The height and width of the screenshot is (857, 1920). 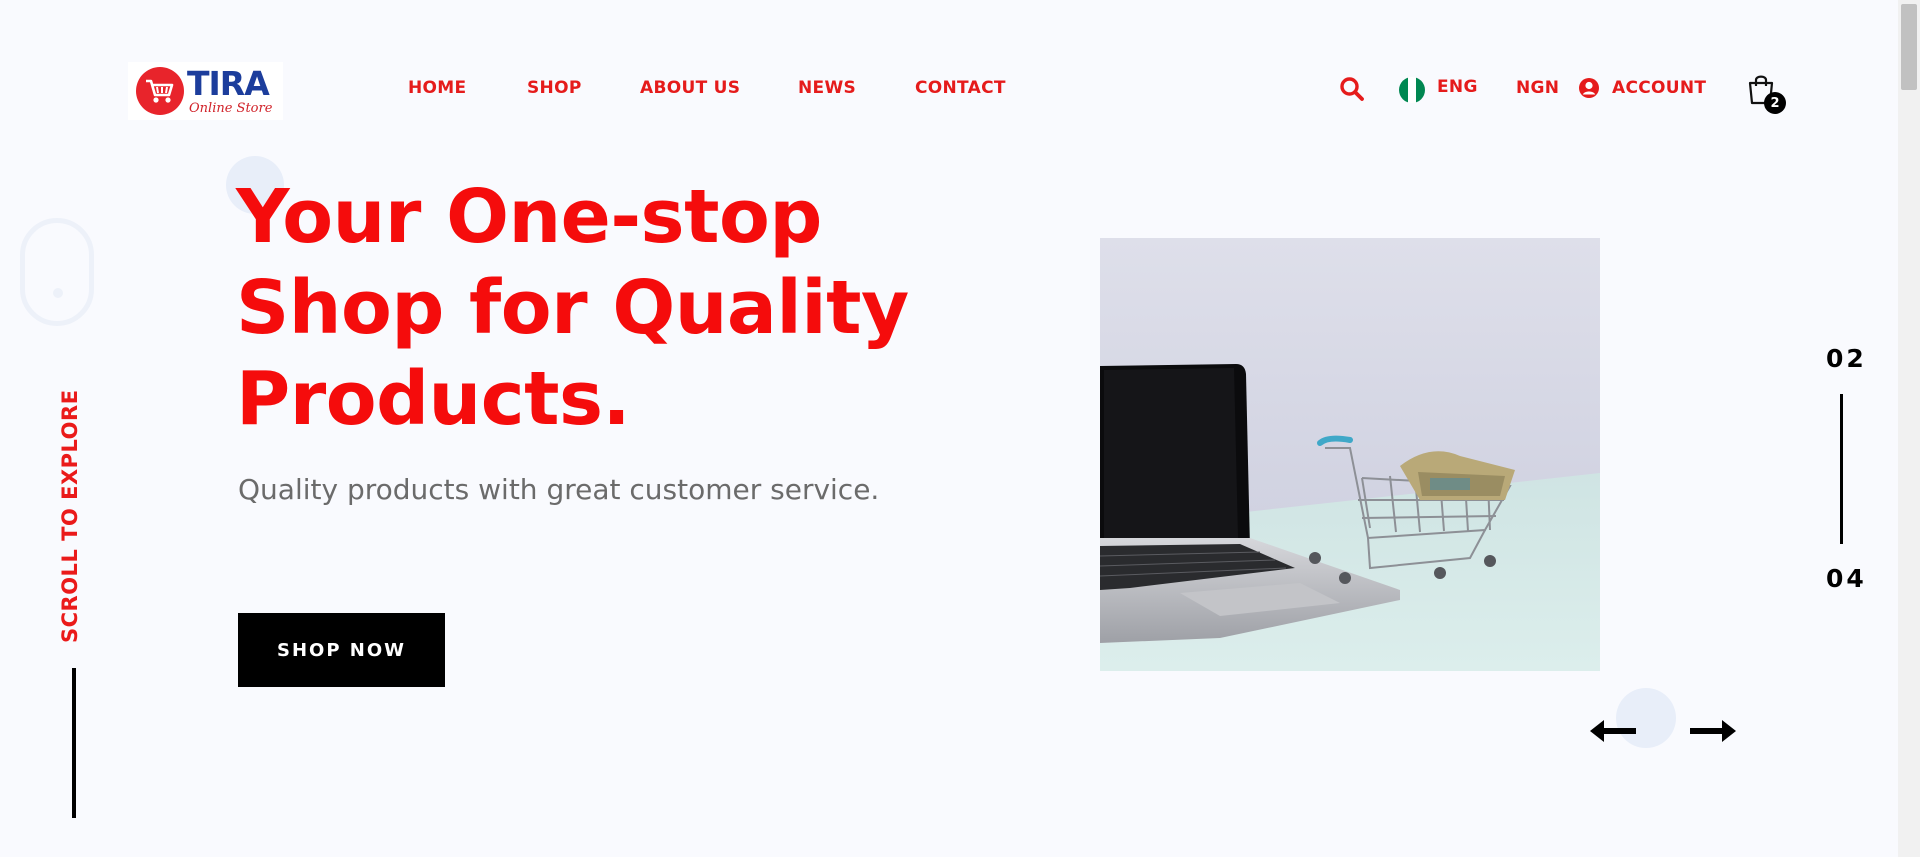 I want to click on arrow-left-icon, so click(x=1614, y=731).